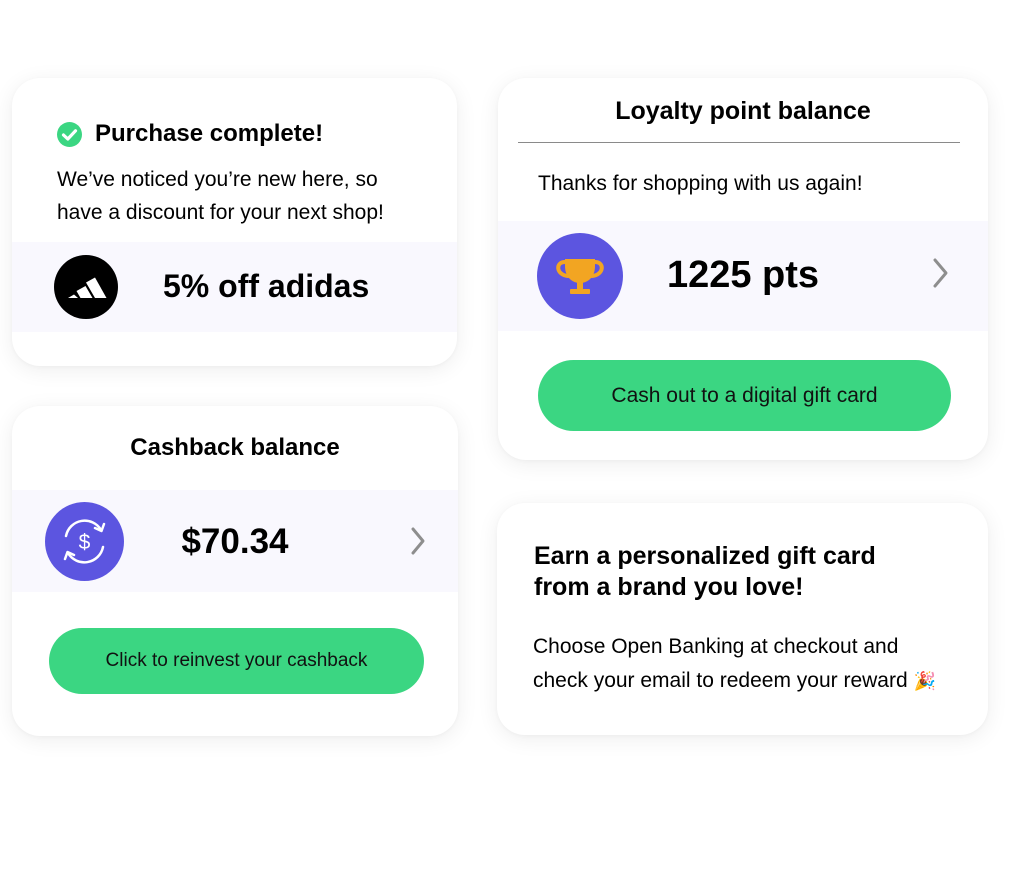  I want to click on adidas-logo, so click(86, 287).